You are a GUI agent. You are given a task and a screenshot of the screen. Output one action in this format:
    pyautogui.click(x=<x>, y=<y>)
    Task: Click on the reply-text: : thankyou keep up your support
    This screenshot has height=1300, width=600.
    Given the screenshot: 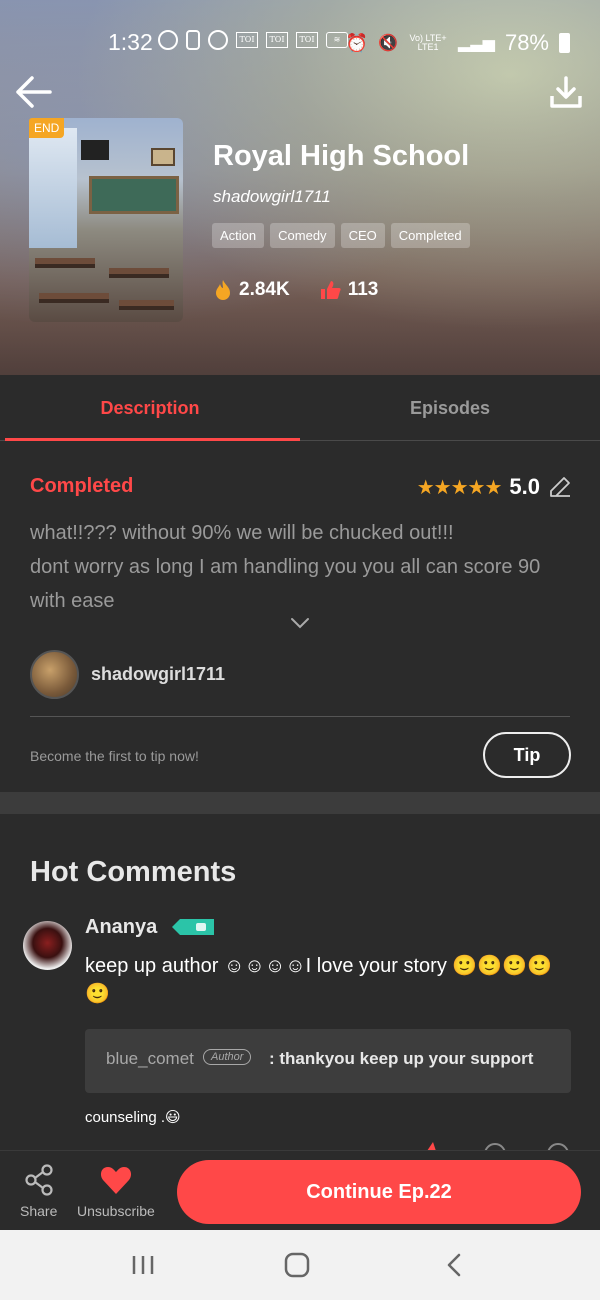 What is the action you would take?
    pyautogui.click(x=401, y=1058)
    